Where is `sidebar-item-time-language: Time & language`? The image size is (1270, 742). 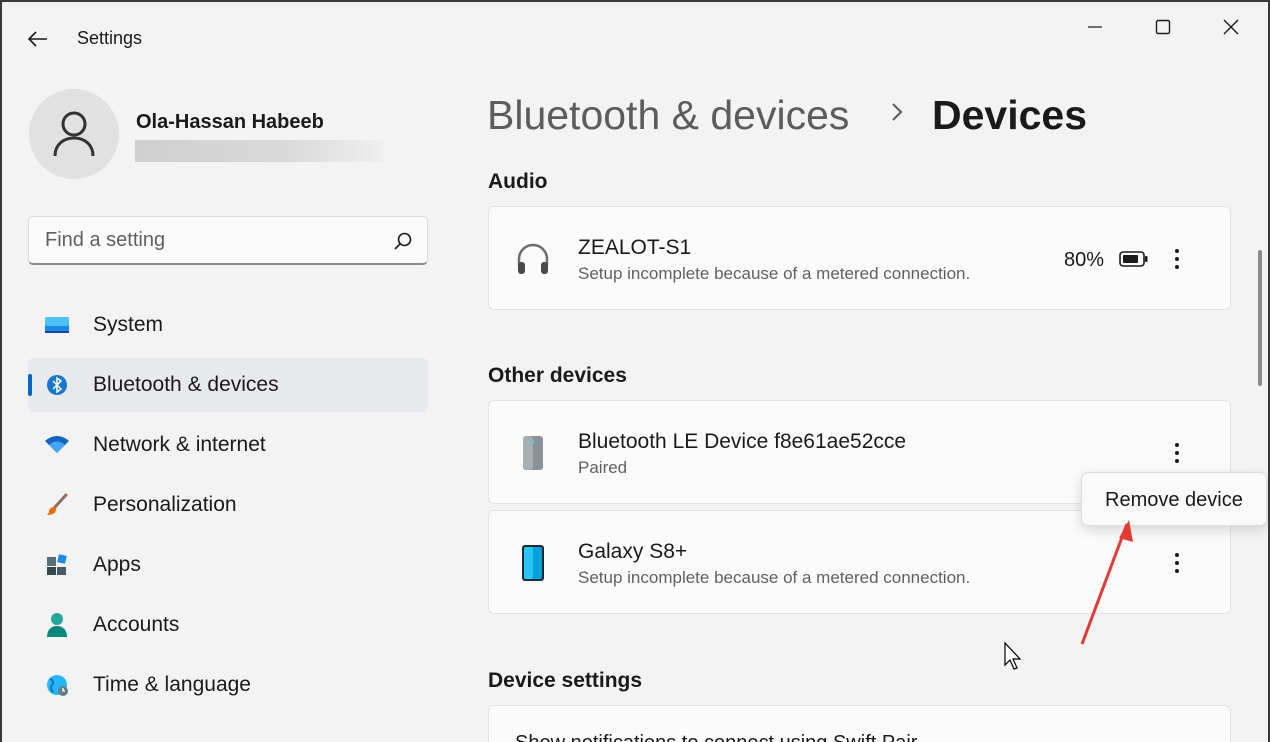 sidebar-item-time-language: Time & language is located at coordinates (228, 685).